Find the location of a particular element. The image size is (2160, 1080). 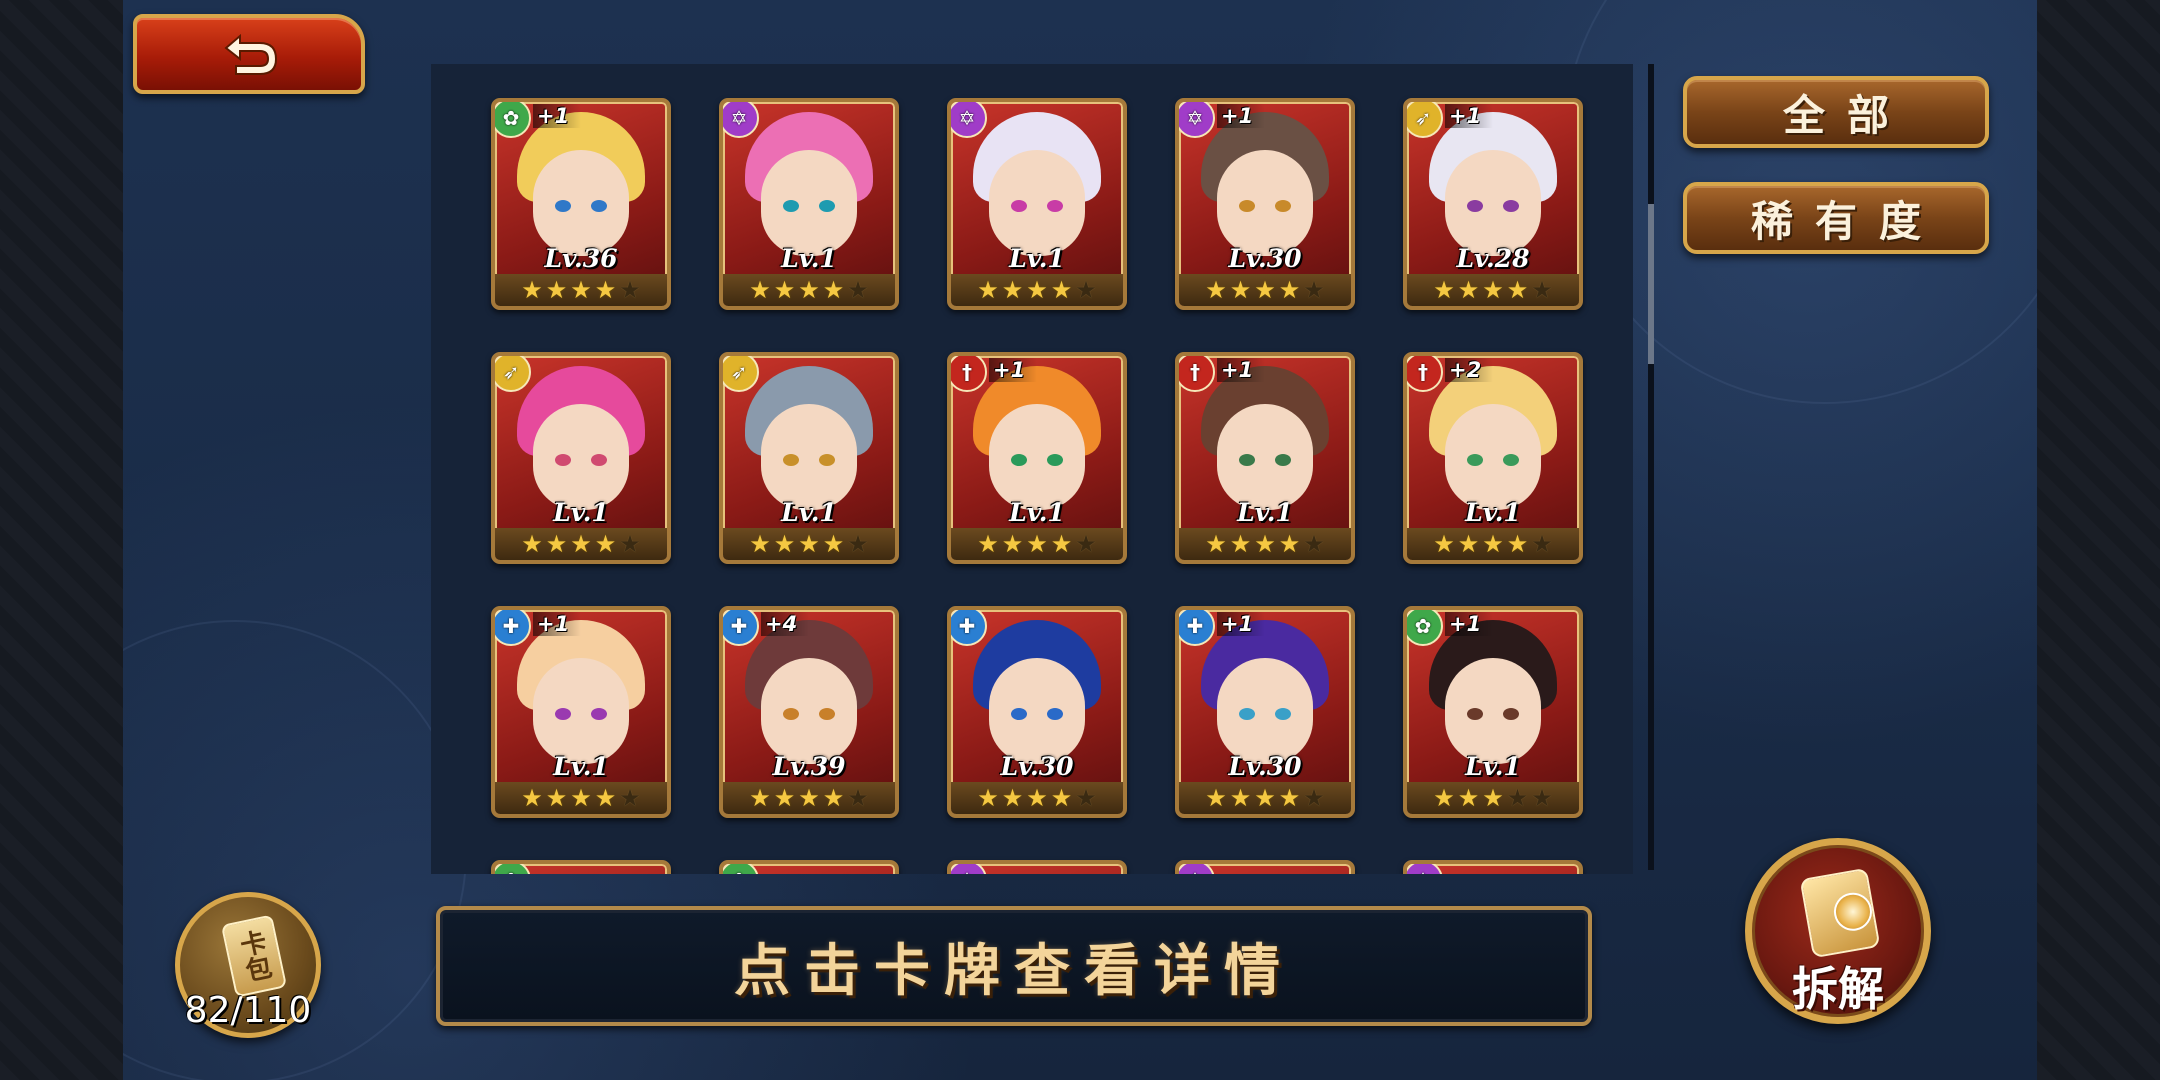

character-card: Lv.30 ★ ★ ★ ★ ★ ✚ is located at coordinates (1037, 712).